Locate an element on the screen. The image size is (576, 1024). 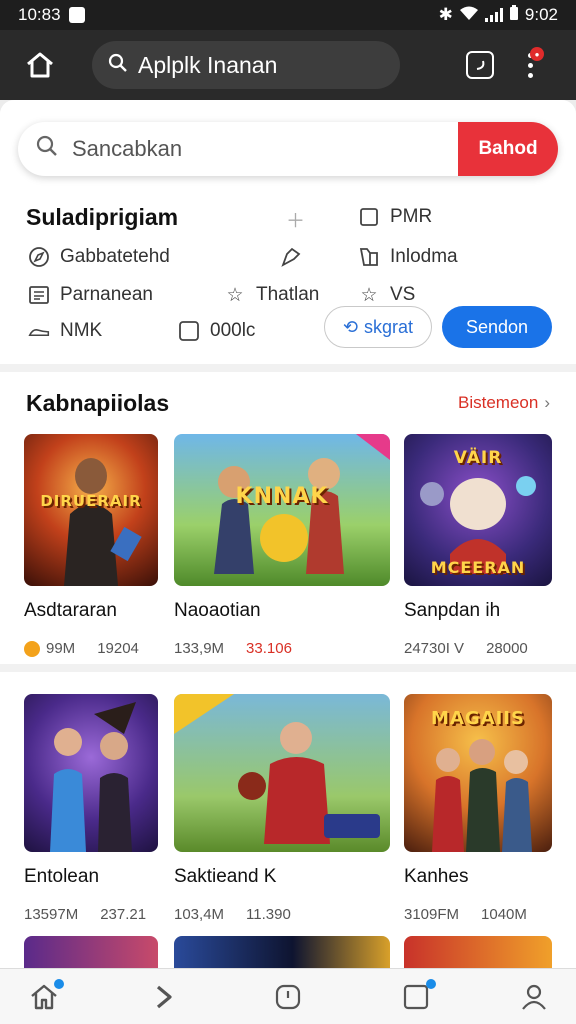
option-vs-label: VS is located at coordinates (403, 294).